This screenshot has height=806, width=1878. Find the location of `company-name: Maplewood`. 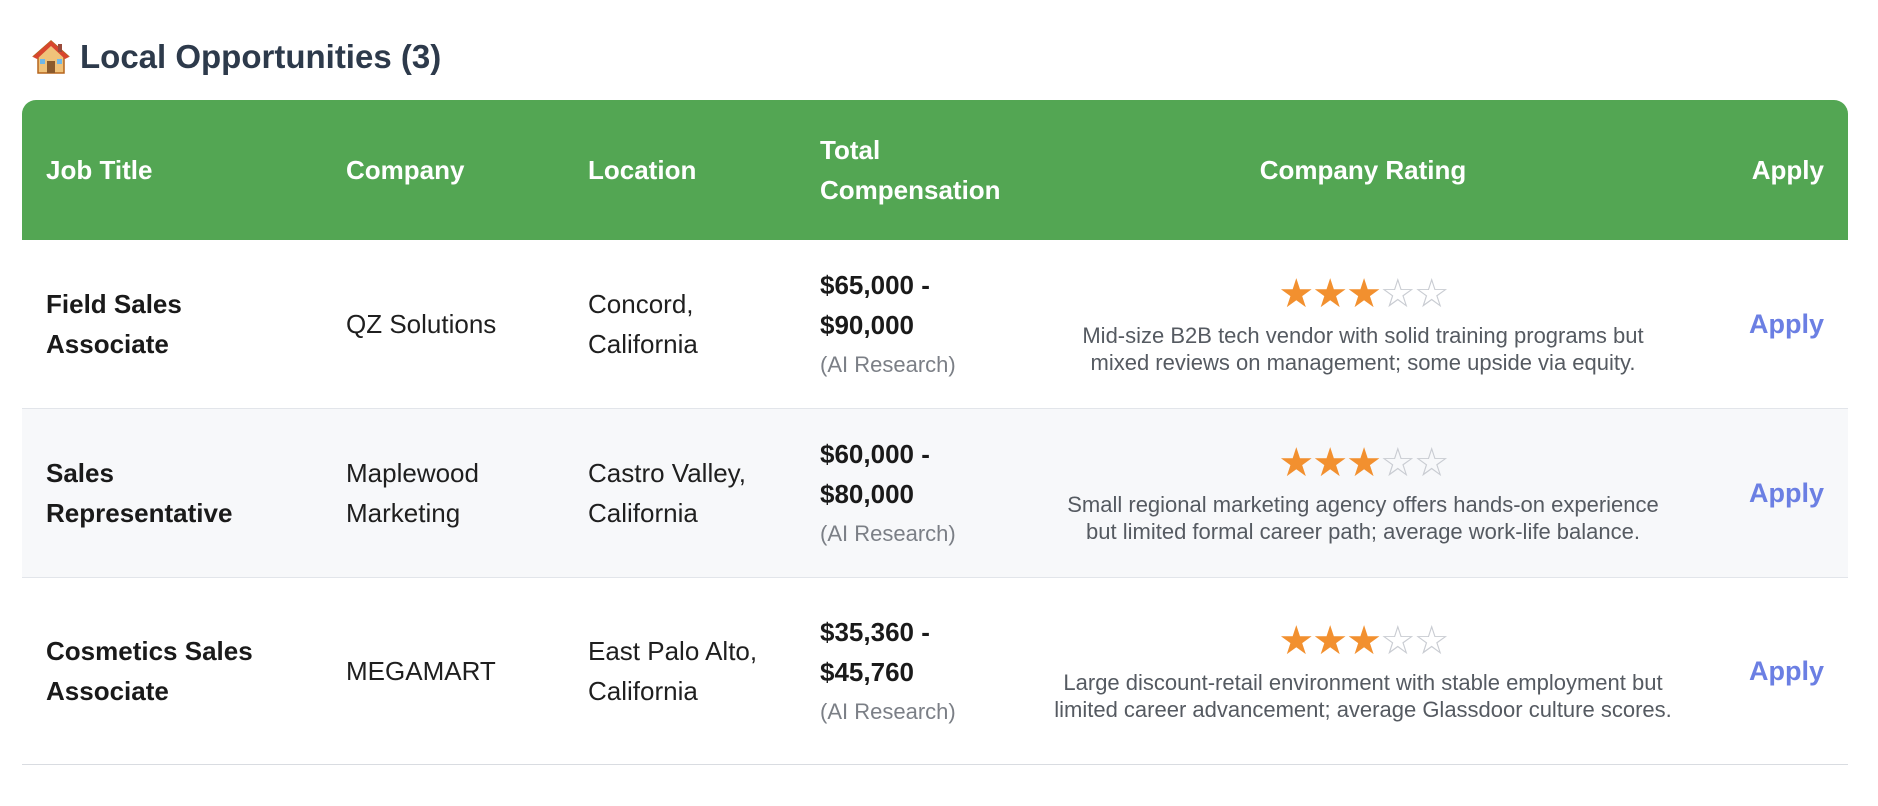

company-name: Maplewood is located at coordinates (412, 473).